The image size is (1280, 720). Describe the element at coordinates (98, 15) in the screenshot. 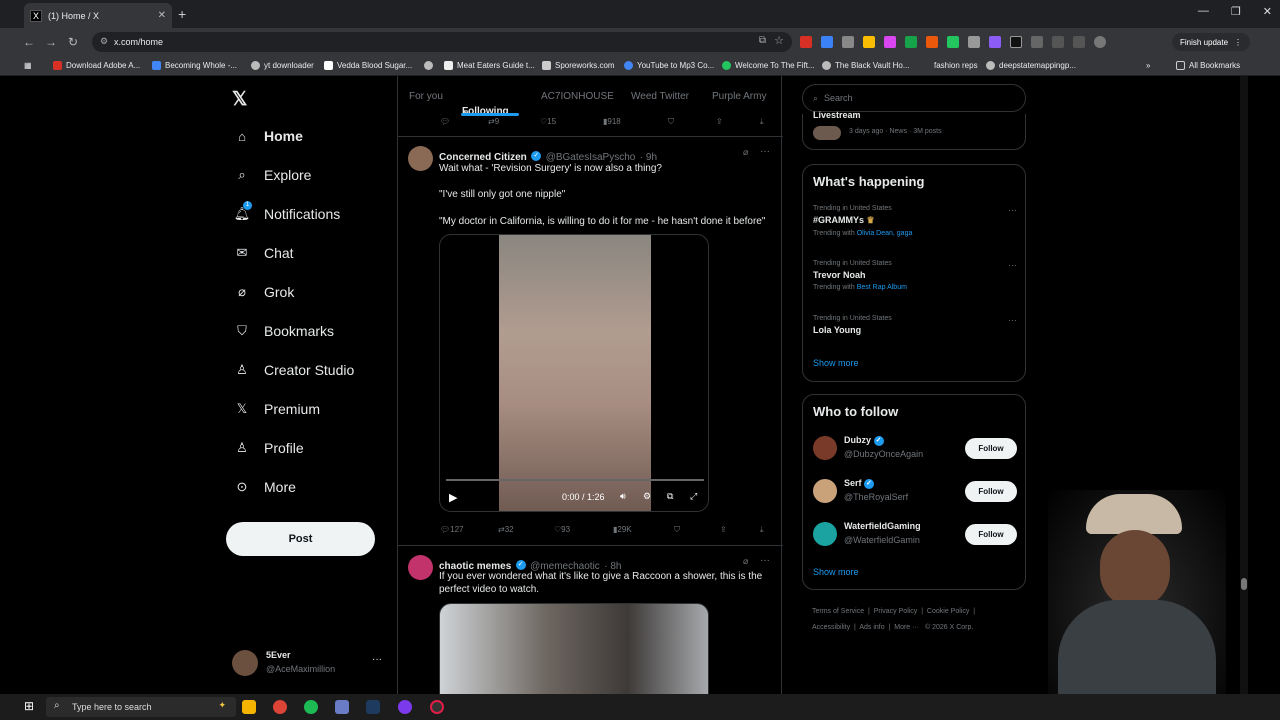

I see `browser-tab: X (1) Home / X ✕` at that location.